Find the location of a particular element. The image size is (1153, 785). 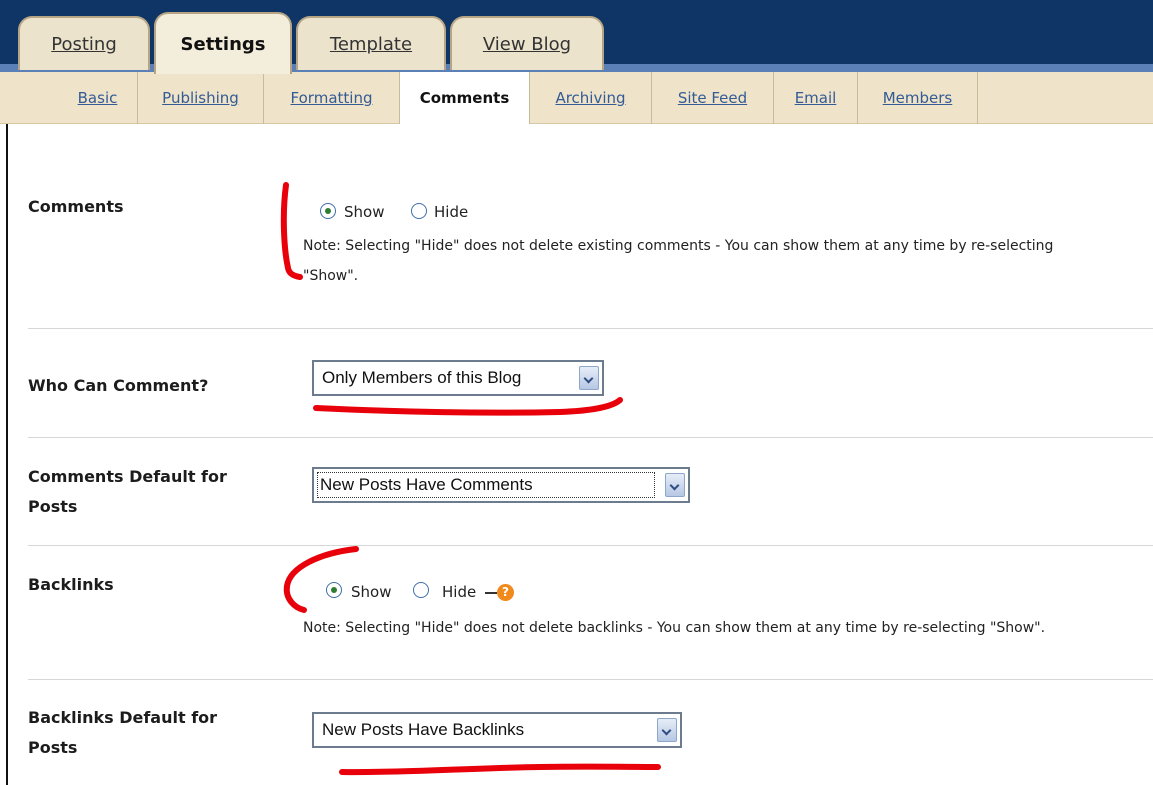

subtab-email: Email is located at coordinates (816, 98).